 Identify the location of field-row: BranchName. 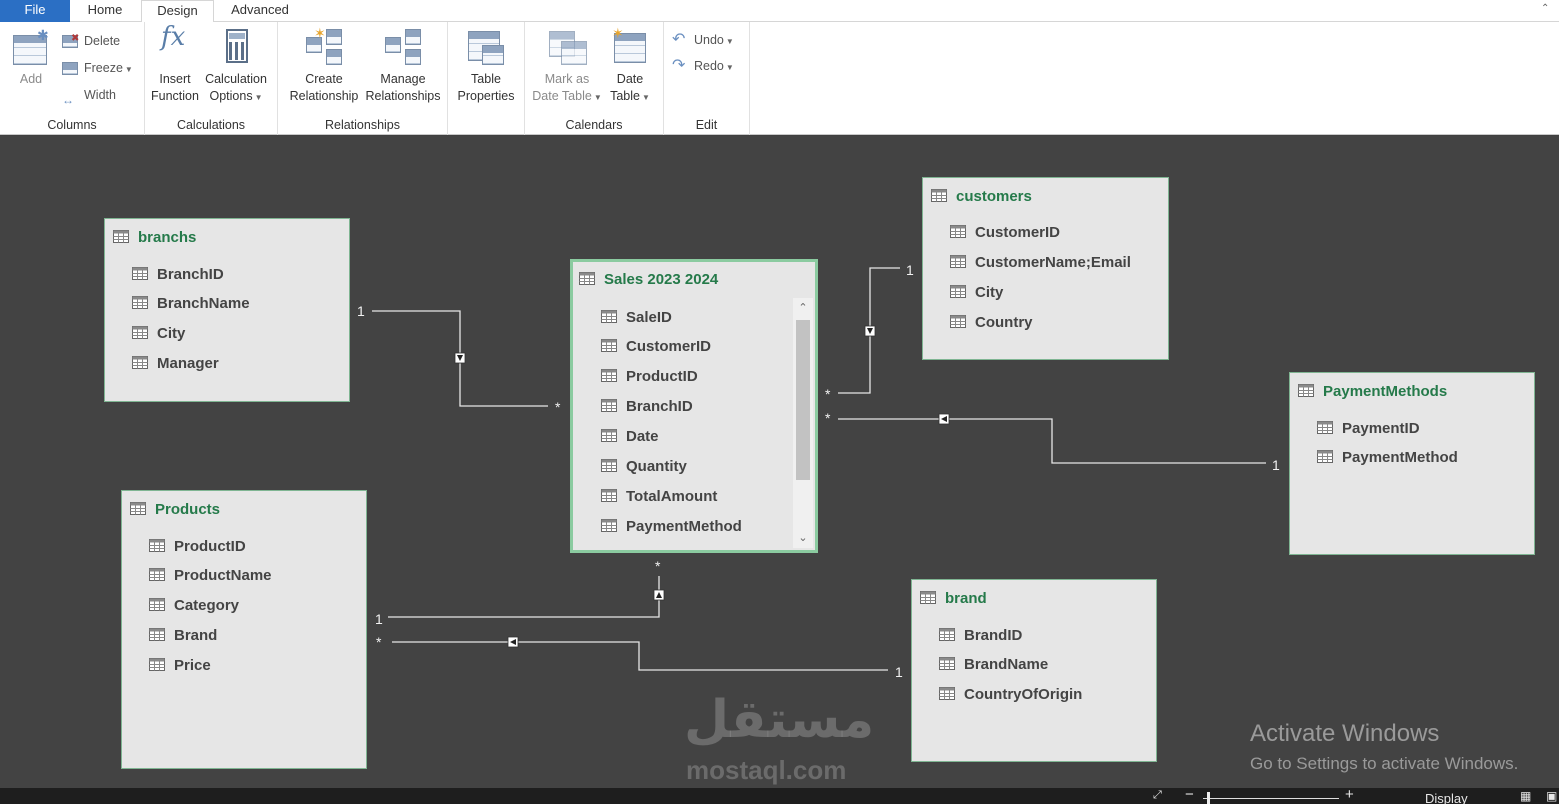
(191, 303).